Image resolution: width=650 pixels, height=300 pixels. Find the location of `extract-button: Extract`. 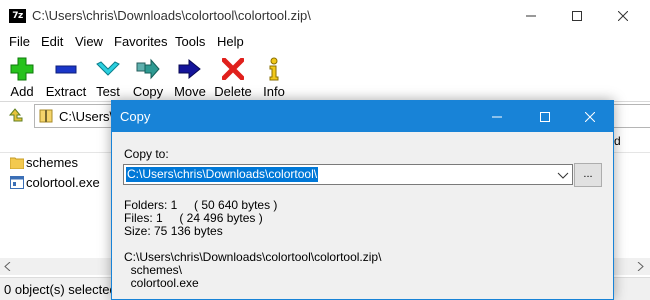

extract-button: Extract is located at coordinates (66, 76).